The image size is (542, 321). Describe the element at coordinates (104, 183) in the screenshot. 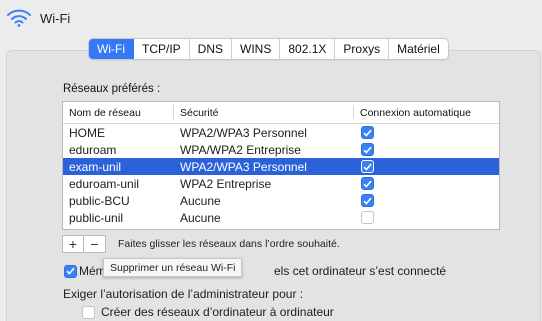

I see `network-name: eduroam-unil` at that location.